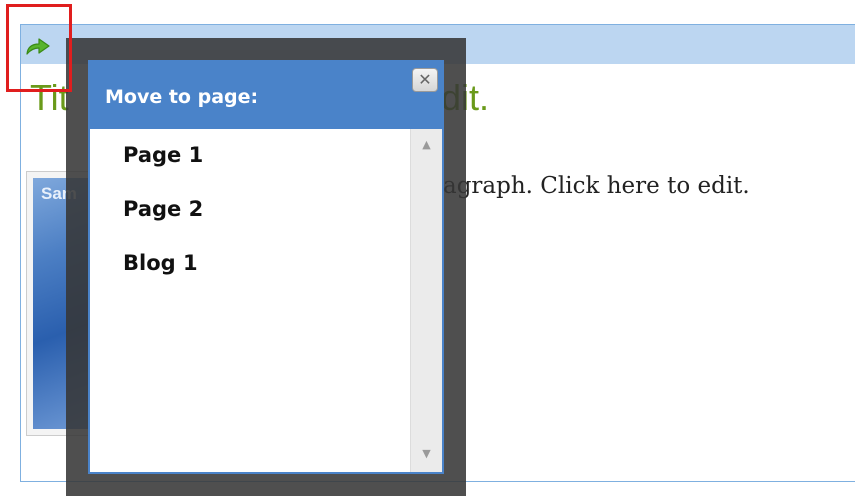 The width and height of the screenshot is (855, 496). I want to click on dialog-title: Move to page:, so click(182, 97).